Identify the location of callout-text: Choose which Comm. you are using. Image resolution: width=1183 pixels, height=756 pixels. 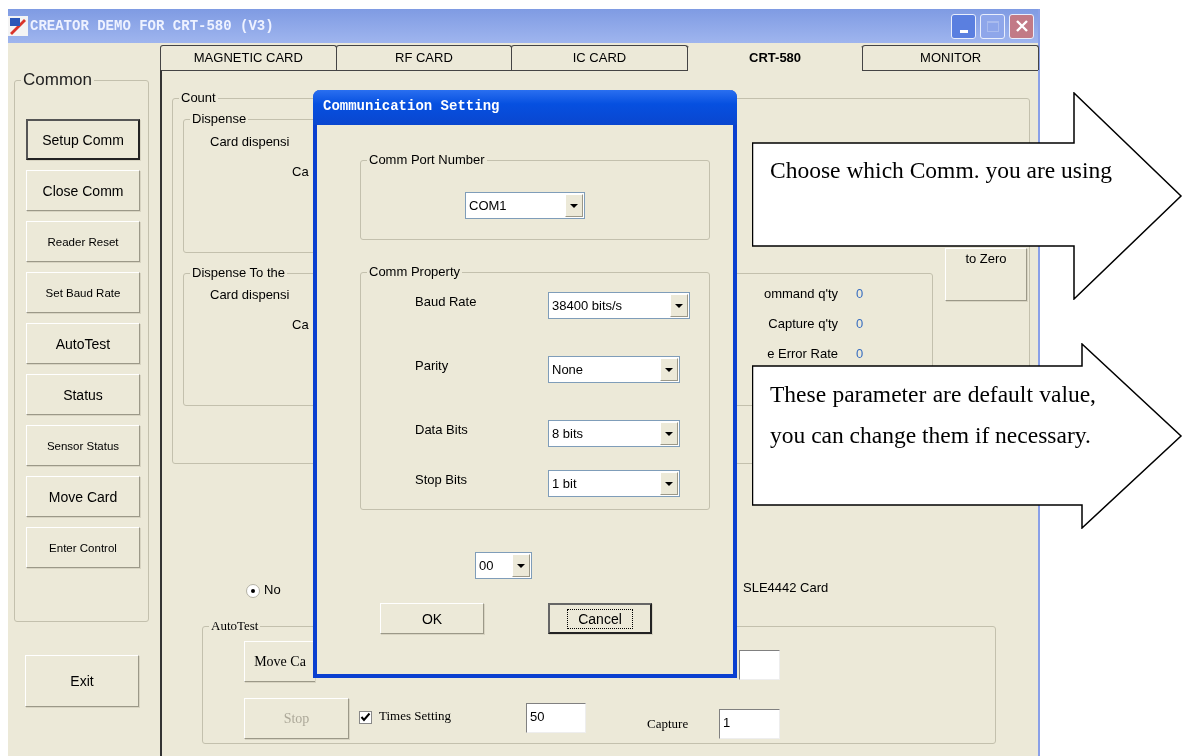
(942, 170).